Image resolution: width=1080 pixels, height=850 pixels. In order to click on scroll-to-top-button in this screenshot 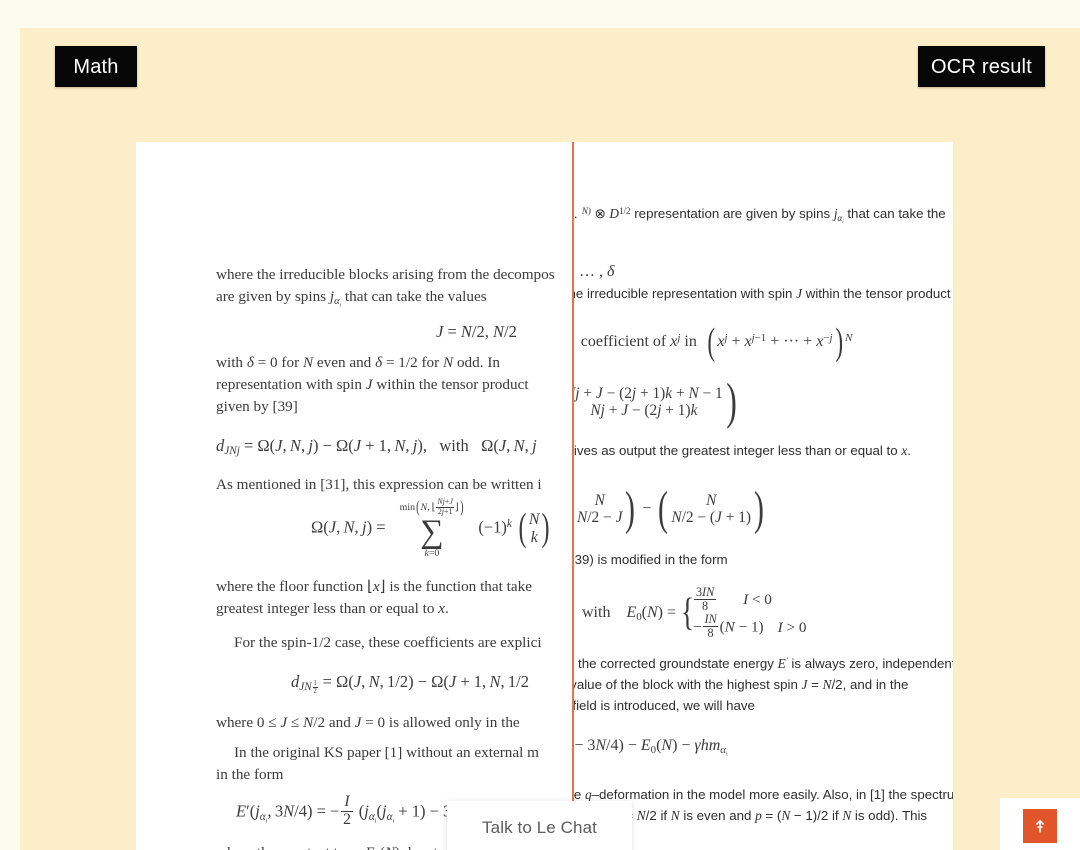, I will do `click(1040, 826)`.